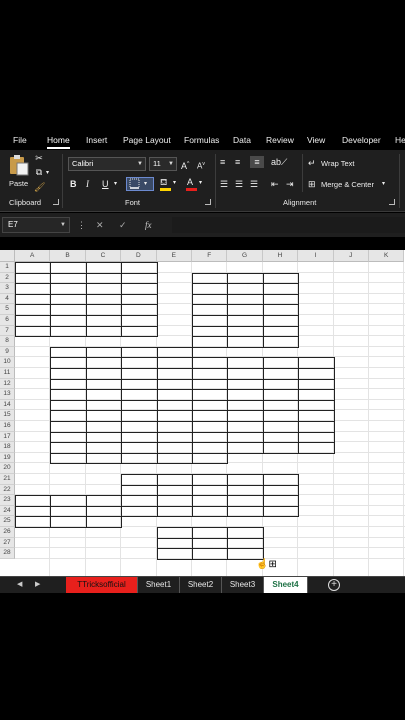  What do you see at coordinates (224, 184) in the screenshot?
I see `align-left-icon: ☰` at bounding box center [224, 184].